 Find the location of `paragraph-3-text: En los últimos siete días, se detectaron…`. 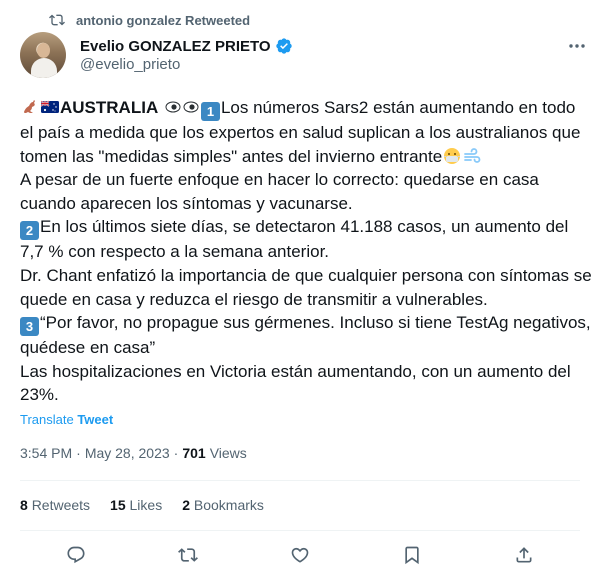

paragraph-3-text: En los últimos siete días, se detectaron… is located at coordinates (294, 239).